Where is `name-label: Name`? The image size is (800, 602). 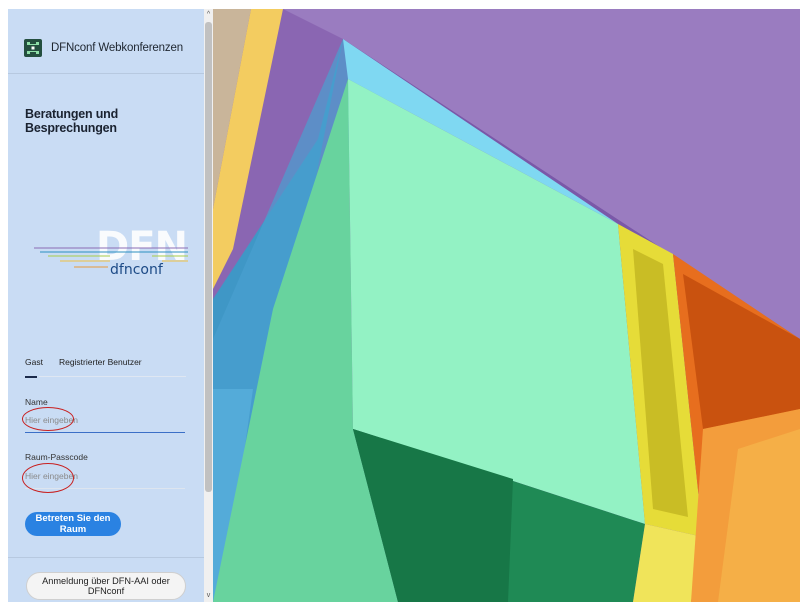 name-label: Name is located at coordinates (36, 402).